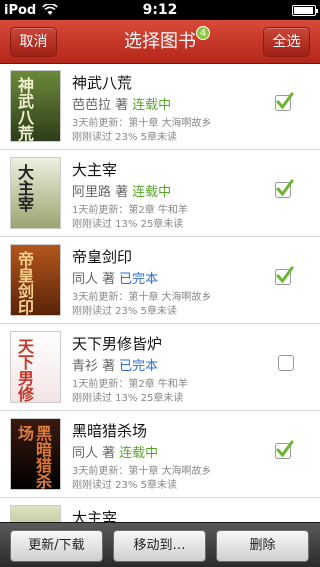 The image size is (320, 567). What do you see at coordinates (56, 546) in the screenshot?
I see `update-download-button: 更新/下载` at bounding box center [56, 546].